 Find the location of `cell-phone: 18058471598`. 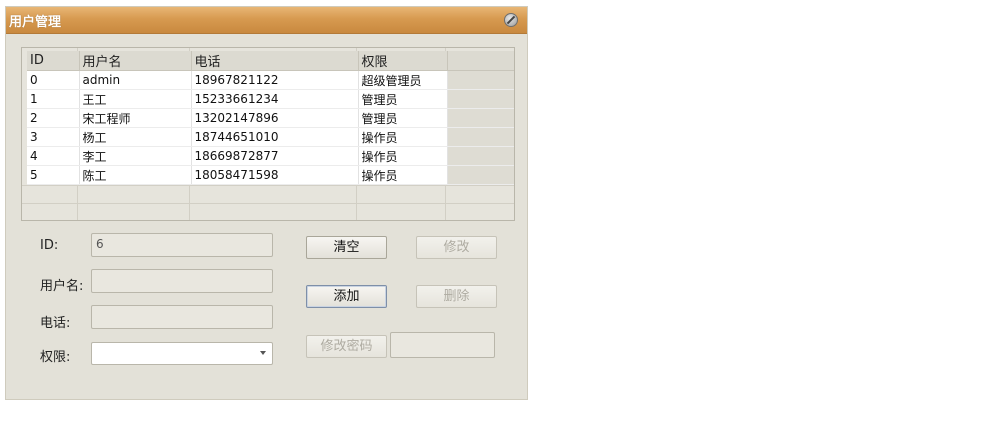

cell-phone: 18058471598 is located at coordinates (275, 175).